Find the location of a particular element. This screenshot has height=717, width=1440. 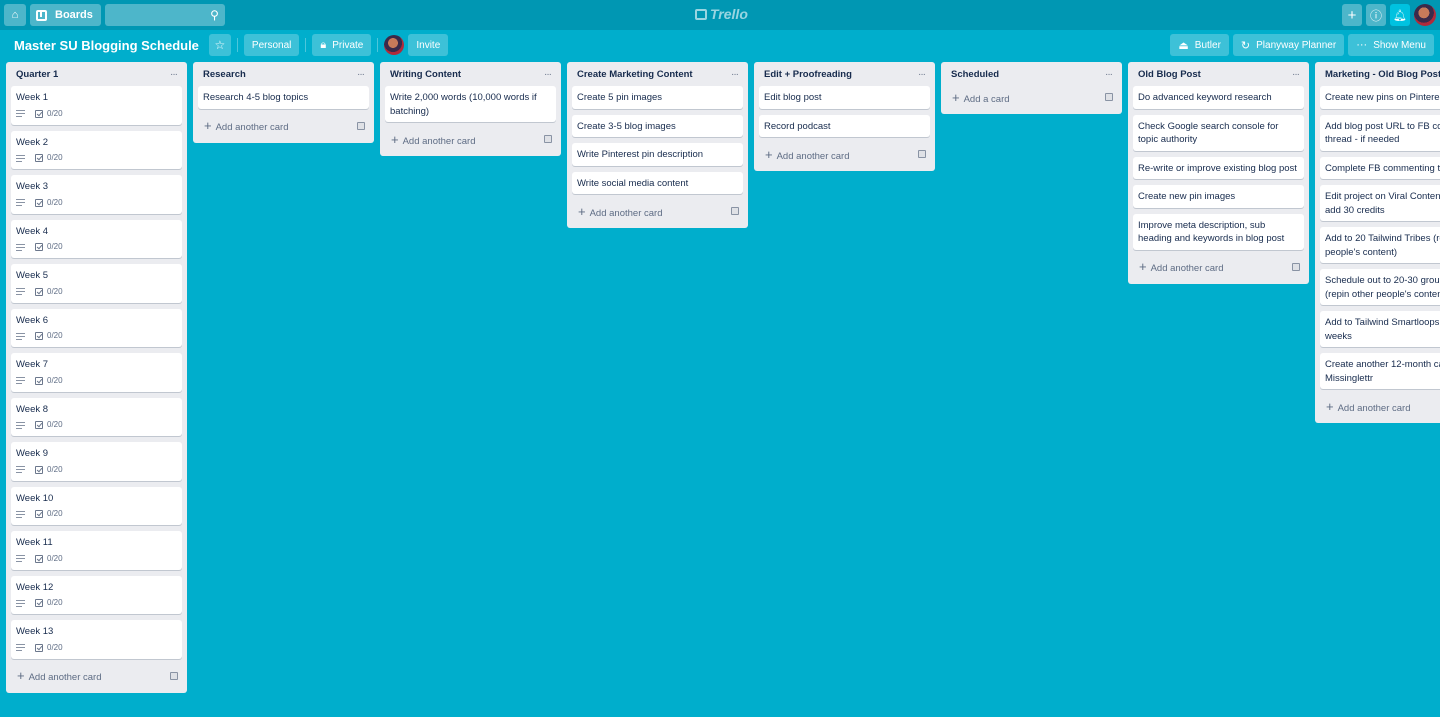

card: Record podcast is located at coordinates (844, 125).